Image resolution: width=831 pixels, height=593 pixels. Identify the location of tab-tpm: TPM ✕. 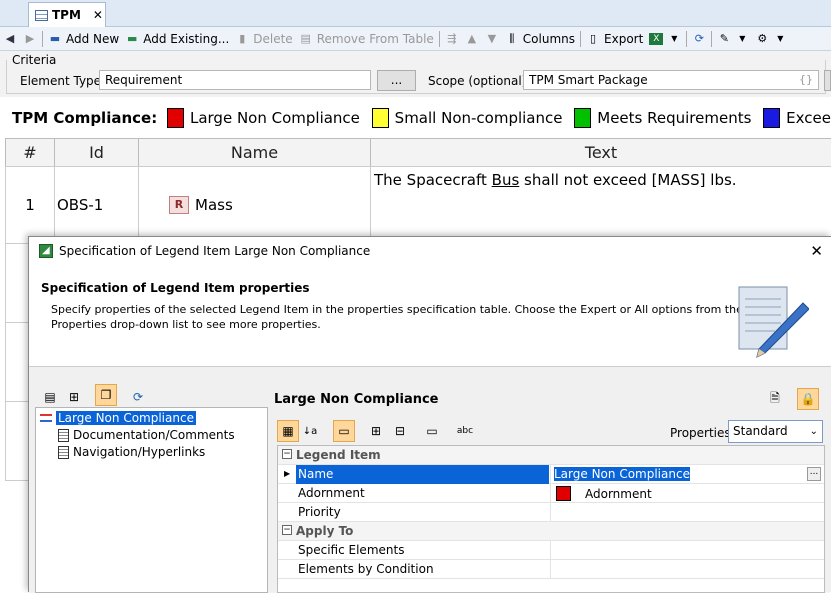
(67, 14).